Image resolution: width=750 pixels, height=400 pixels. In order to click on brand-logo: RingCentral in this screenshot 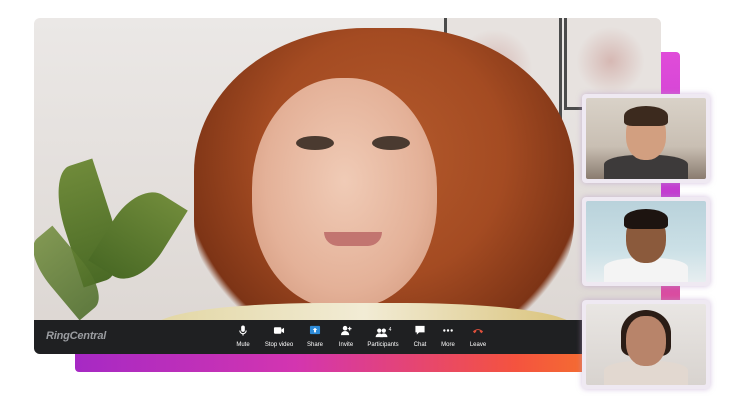, I will do `click(76, 336)`.